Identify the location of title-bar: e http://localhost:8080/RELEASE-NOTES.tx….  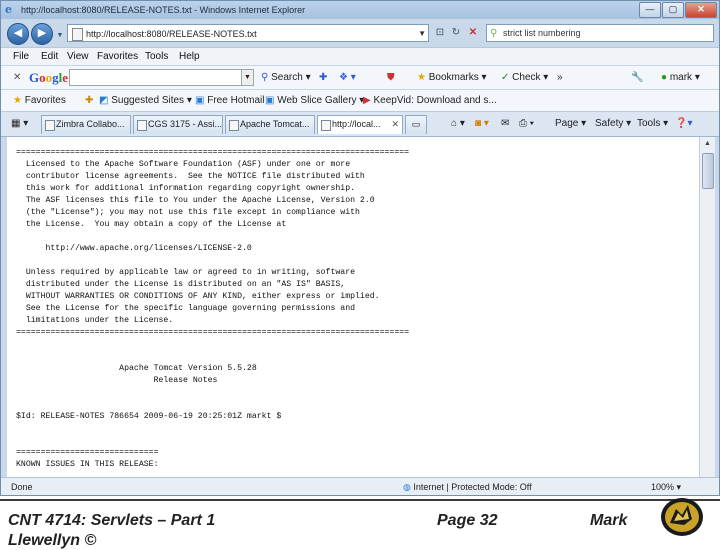
(360, 10).